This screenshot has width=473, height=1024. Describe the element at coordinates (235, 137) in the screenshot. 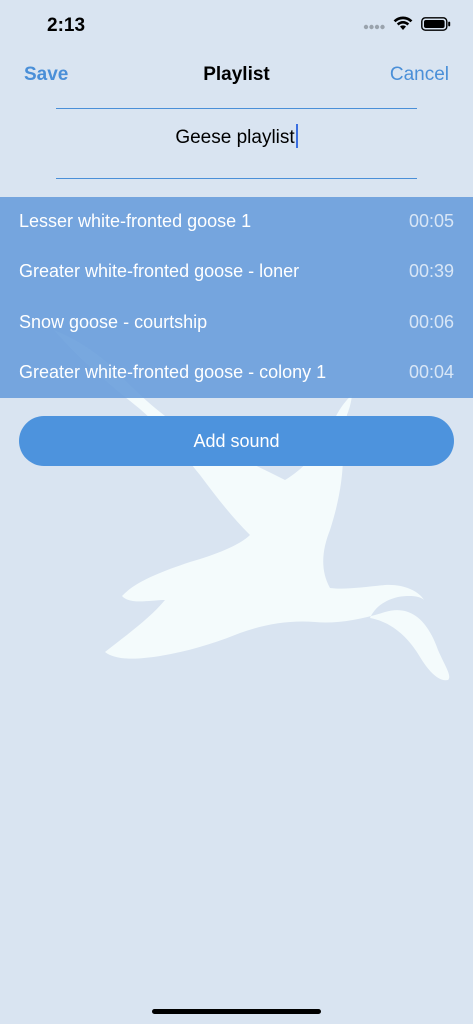

I see `playlist-name-value: Geese playlist` at that location.